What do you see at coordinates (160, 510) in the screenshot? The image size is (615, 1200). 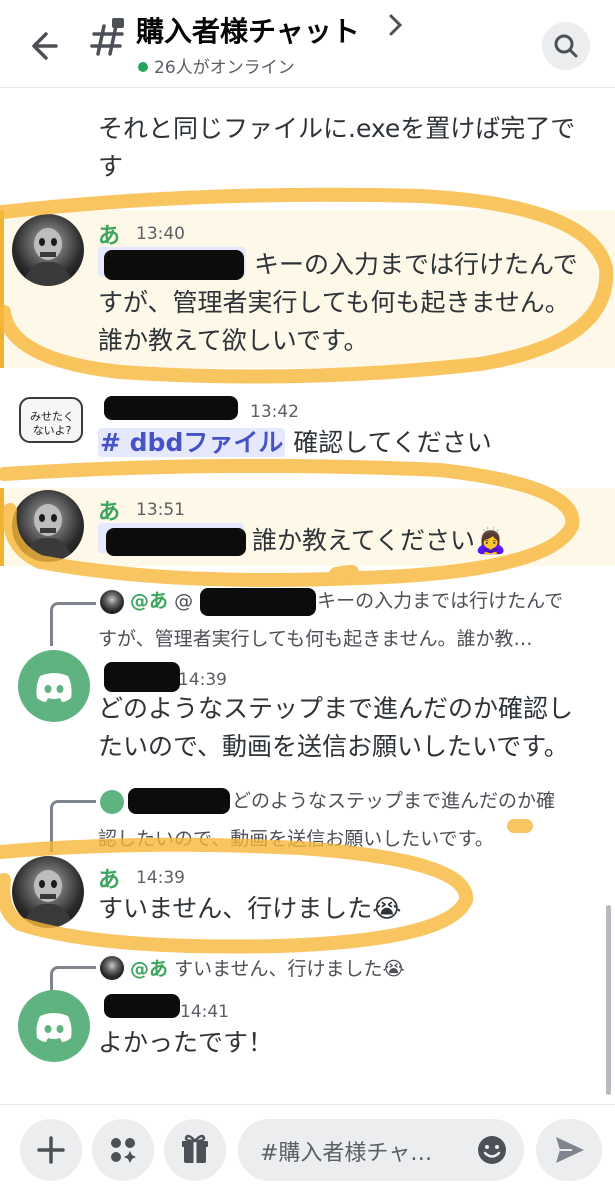 I see `timestamp: 13:51` at bounding box center [160, 510].